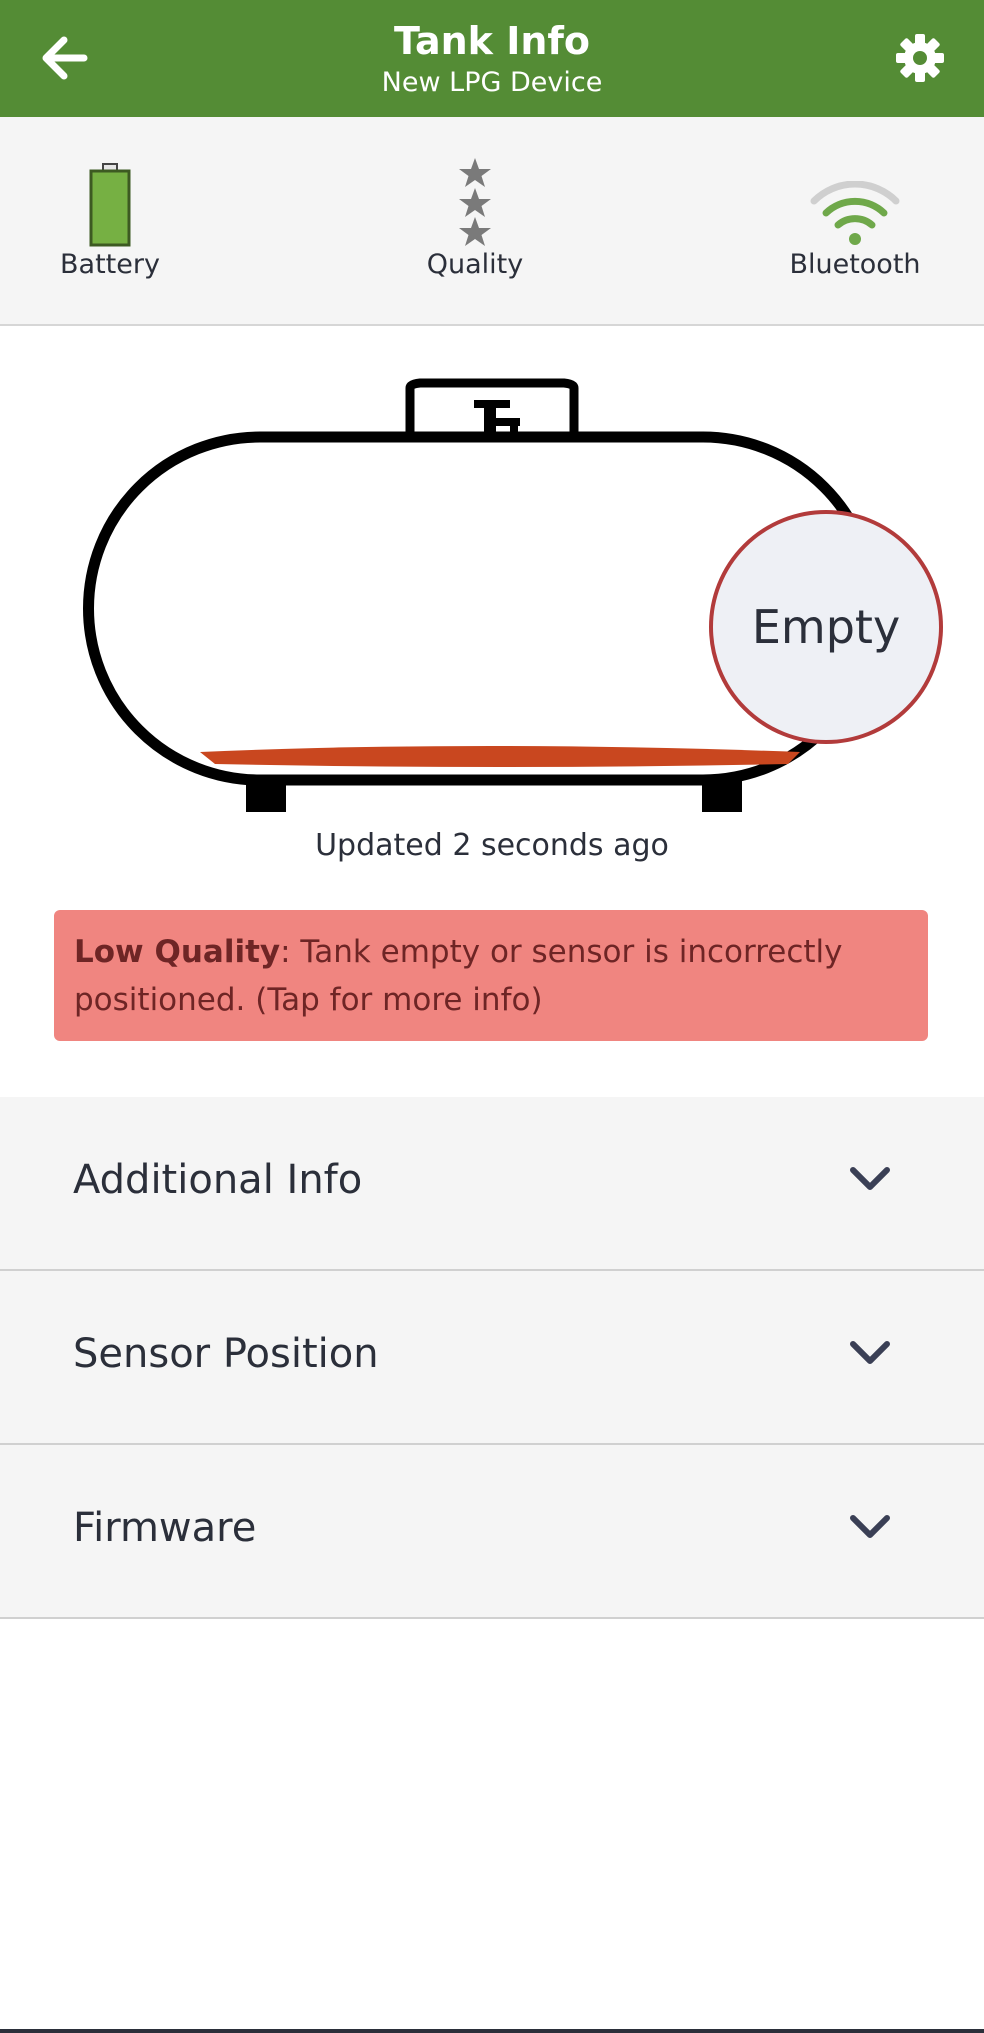 This screenshot has height=2033, width=984. What do you see at coordinates (492, 2031) in the screenshot?
I see `home-indicator` at bounding box center [492, 2031].